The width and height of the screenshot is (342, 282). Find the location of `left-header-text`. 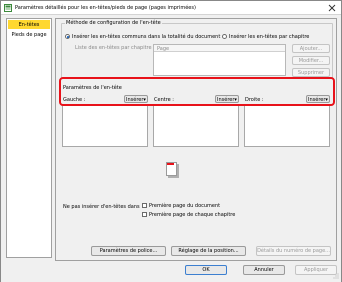

left-header-text is located at coordinates (105, 126).